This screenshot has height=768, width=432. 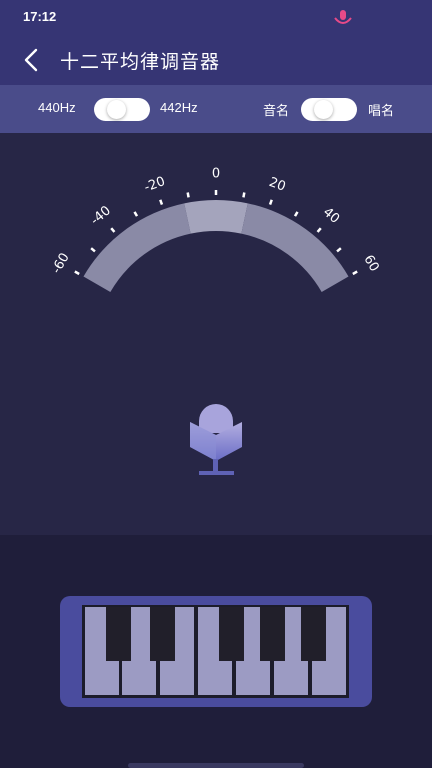 I want to click on nav-handle, so click(x=216, y=765).